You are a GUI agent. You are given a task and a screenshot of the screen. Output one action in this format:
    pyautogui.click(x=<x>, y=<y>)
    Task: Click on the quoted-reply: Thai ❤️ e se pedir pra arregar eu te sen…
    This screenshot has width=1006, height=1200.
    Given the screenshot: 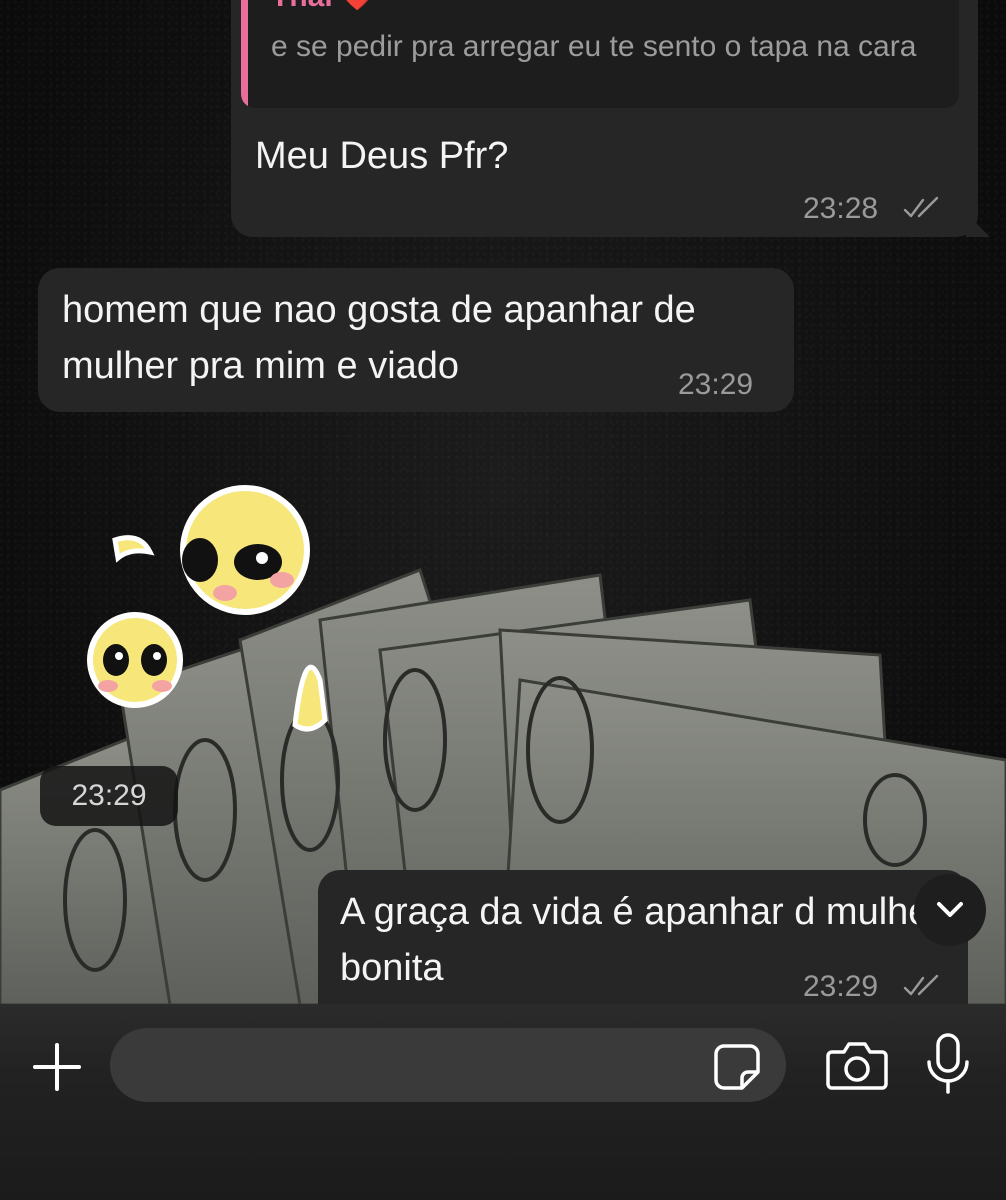 What is the action you would take?
    pyautogui.click(x=600, y=54)
    